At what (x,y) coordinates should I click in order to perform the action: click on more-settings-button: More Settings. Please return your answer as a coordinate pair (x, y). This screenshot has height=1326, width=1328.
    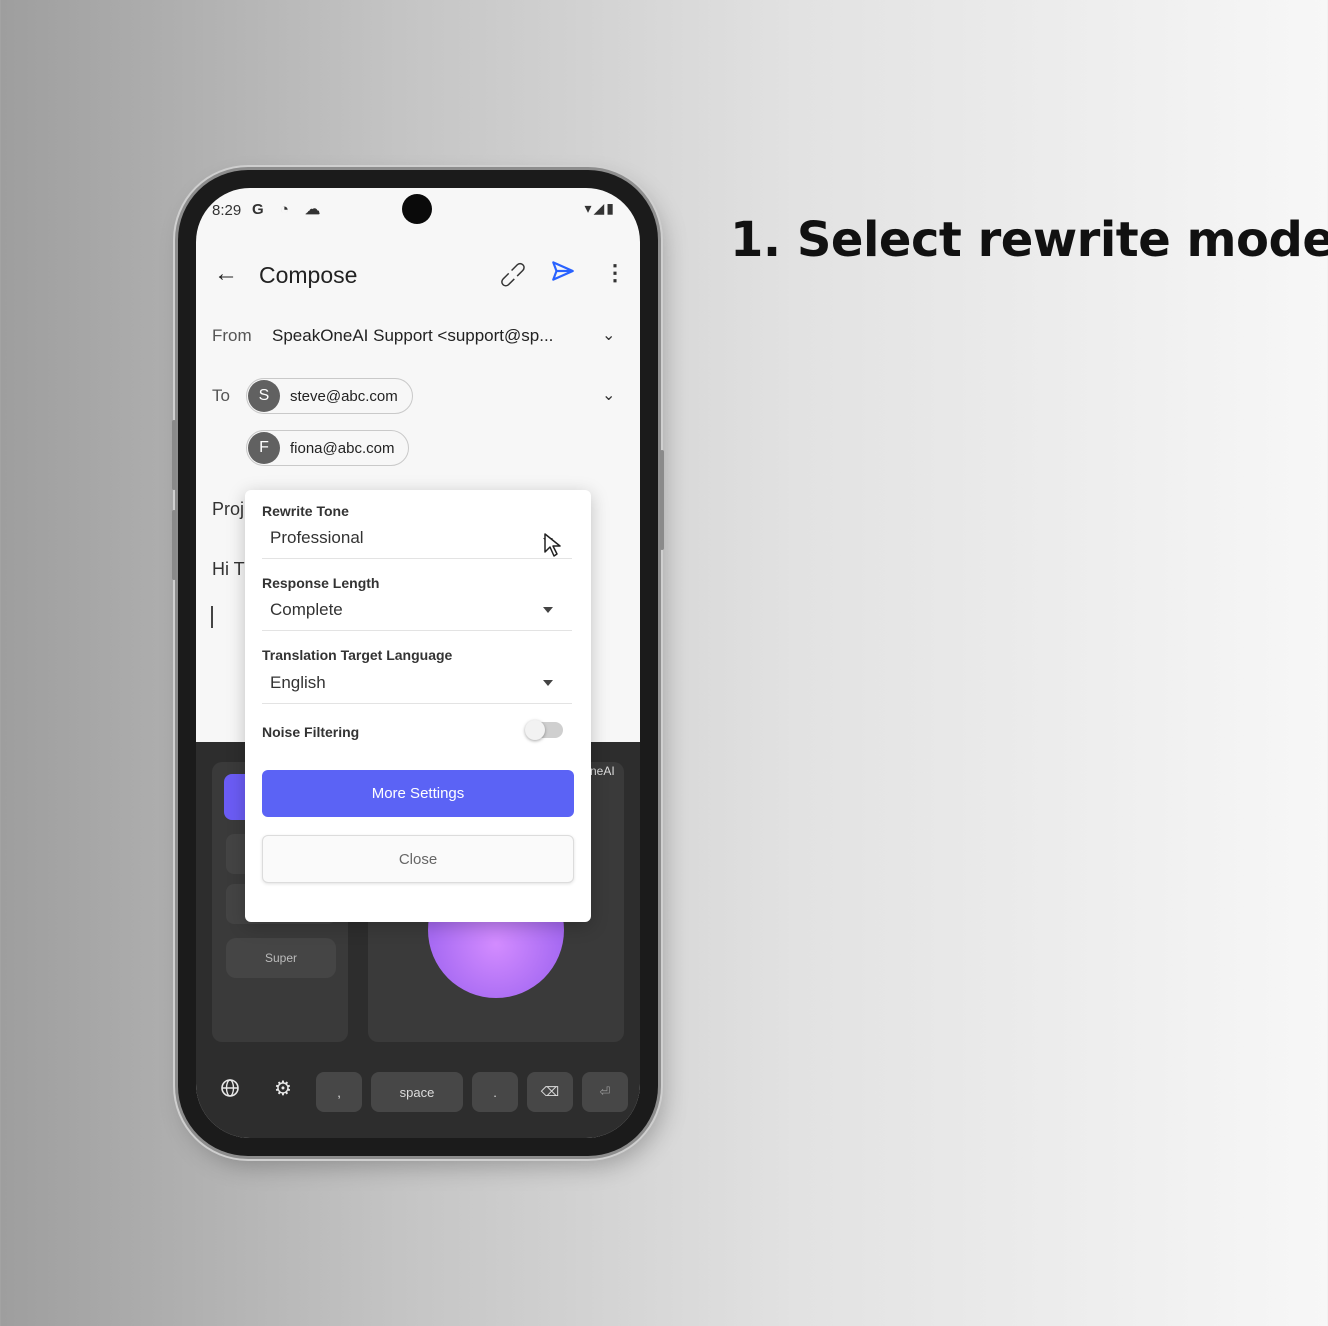
    Looking at the image, I should click on (418, 793).